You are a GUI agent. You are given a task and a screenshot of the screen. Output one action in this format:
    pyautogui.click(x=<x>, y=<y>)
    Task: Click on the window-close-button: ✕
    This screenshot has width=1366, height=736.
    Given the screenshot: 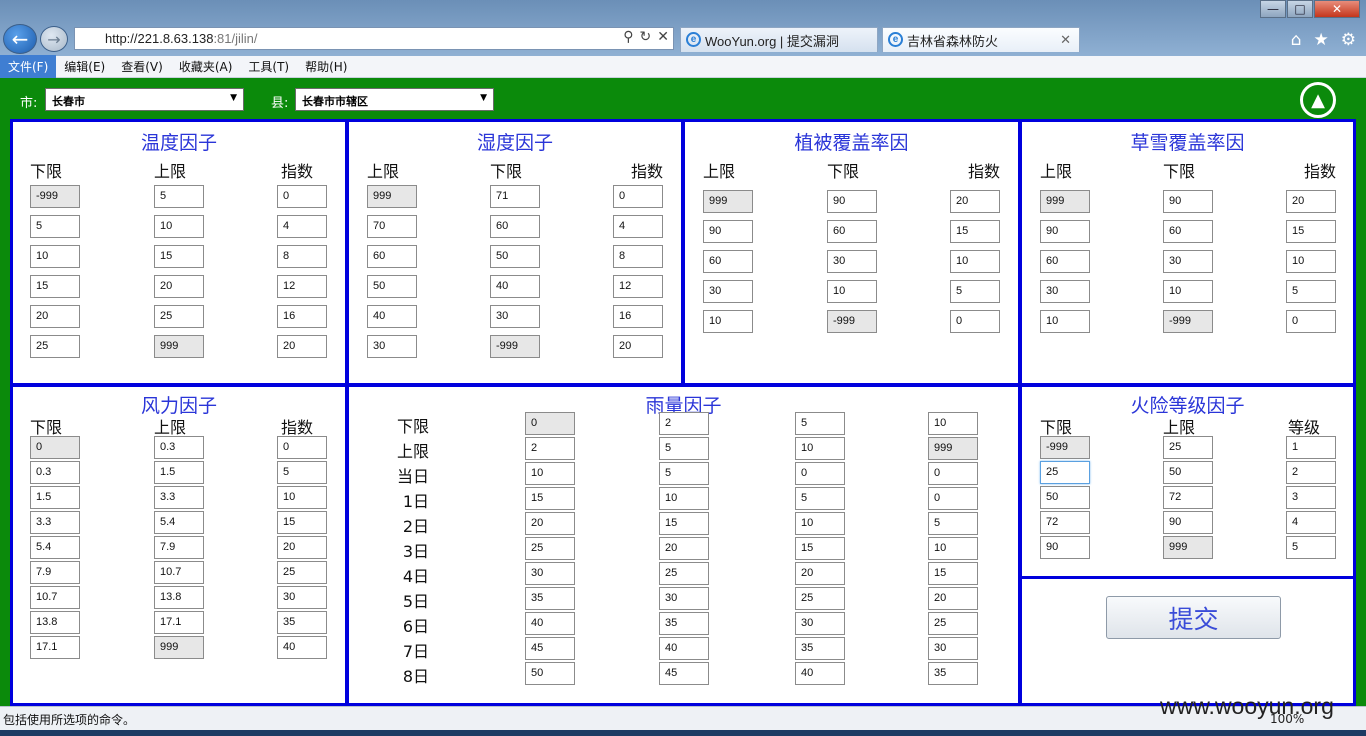 What is the action you would take?
    pyautogui.click(x=1337, y=9)
    